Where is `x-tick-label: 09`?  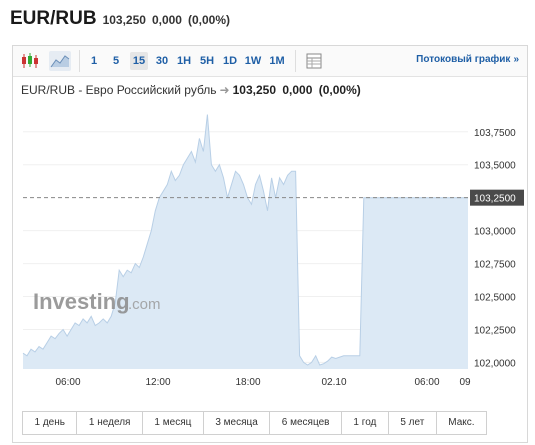
x-tick-label: 09 is located at coordinates (465, 382).